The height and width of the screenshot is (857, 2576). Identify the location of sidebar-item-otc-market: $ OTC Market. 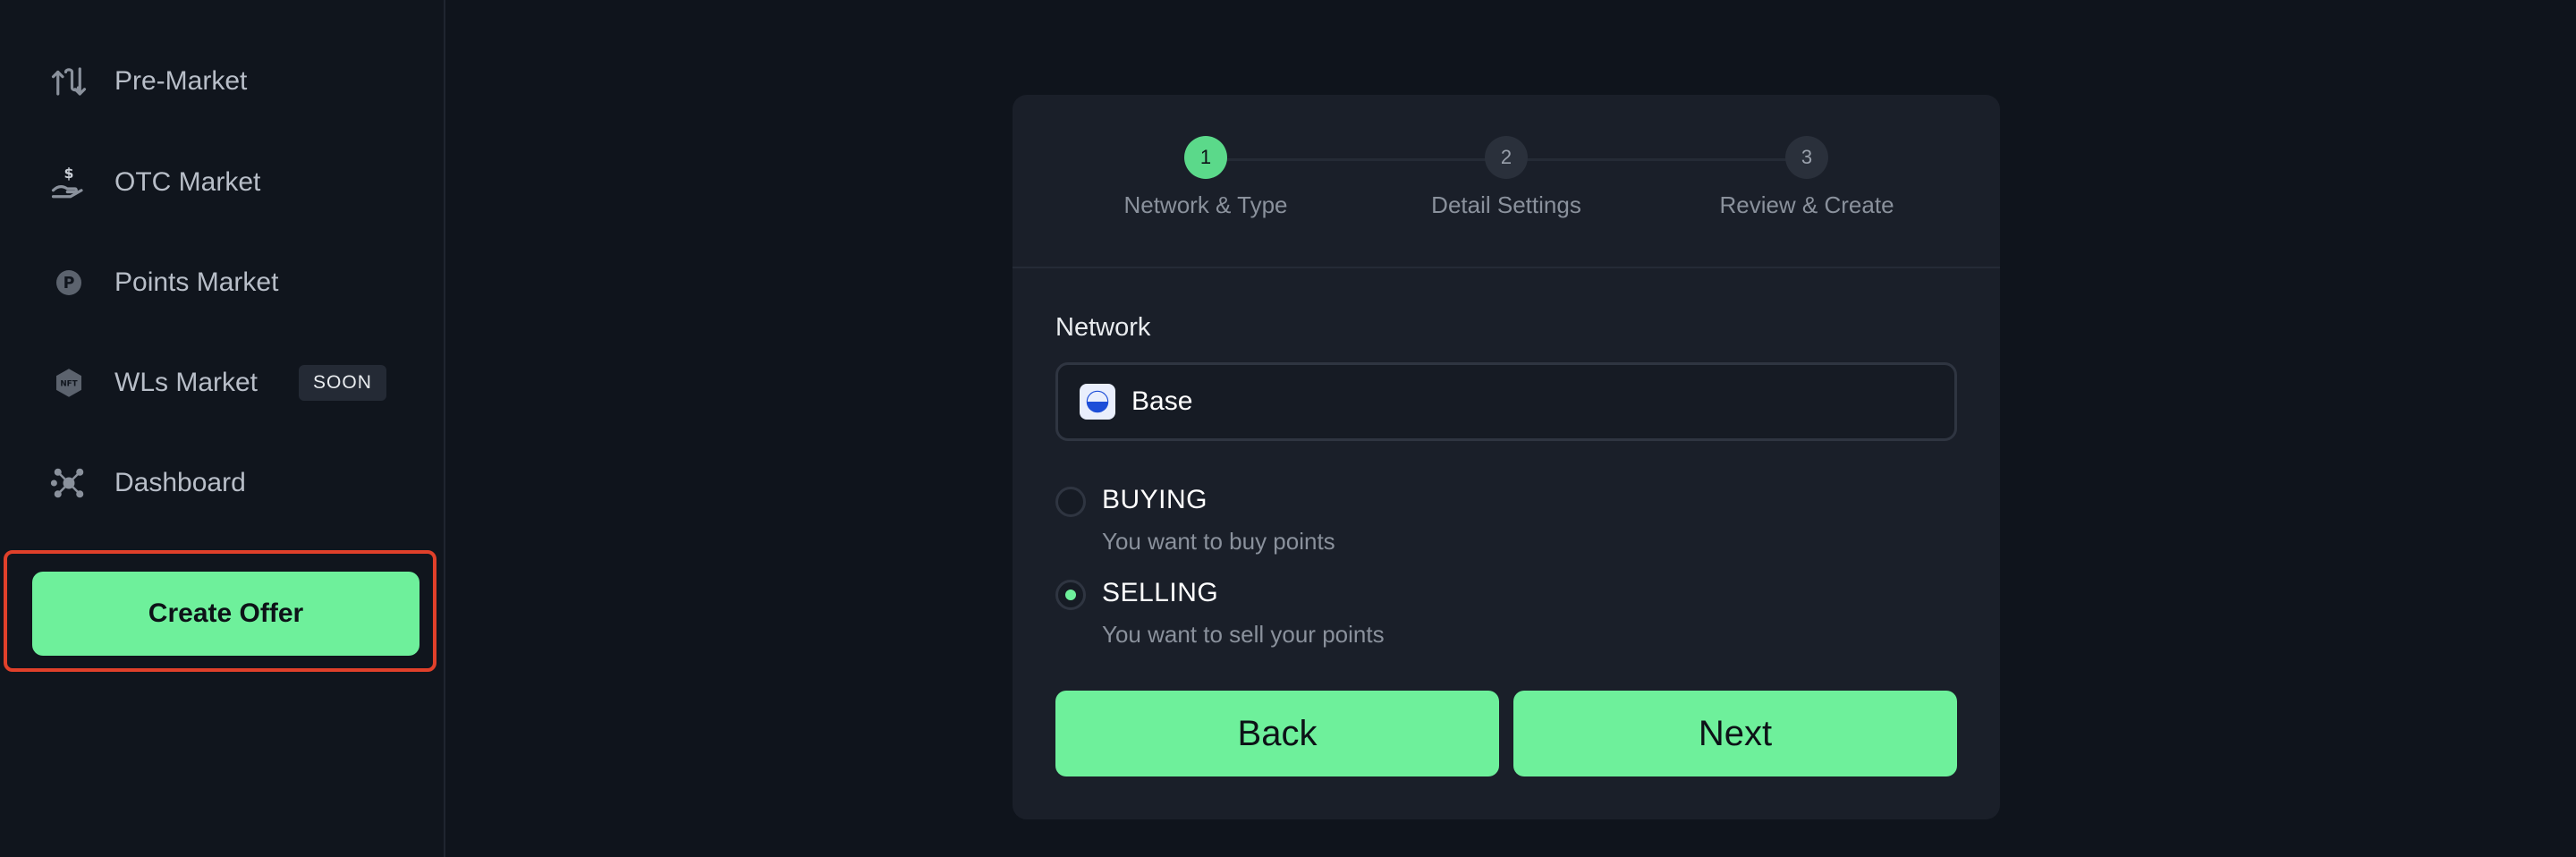
(155, 182).